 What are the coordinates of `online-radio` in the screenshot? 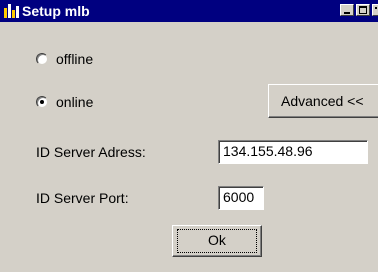 It's located at (42, 102).